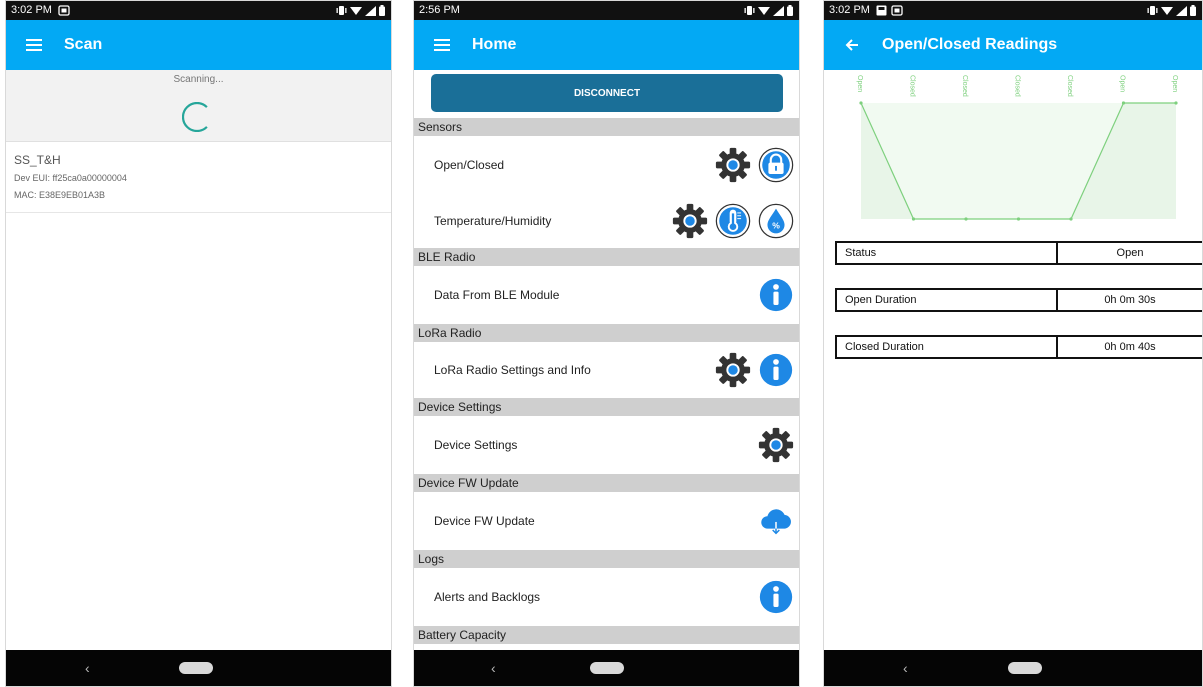  Describe the element at coordinates (476, 445) in the screenshot. I see `row-label: Device Settings` at that location.